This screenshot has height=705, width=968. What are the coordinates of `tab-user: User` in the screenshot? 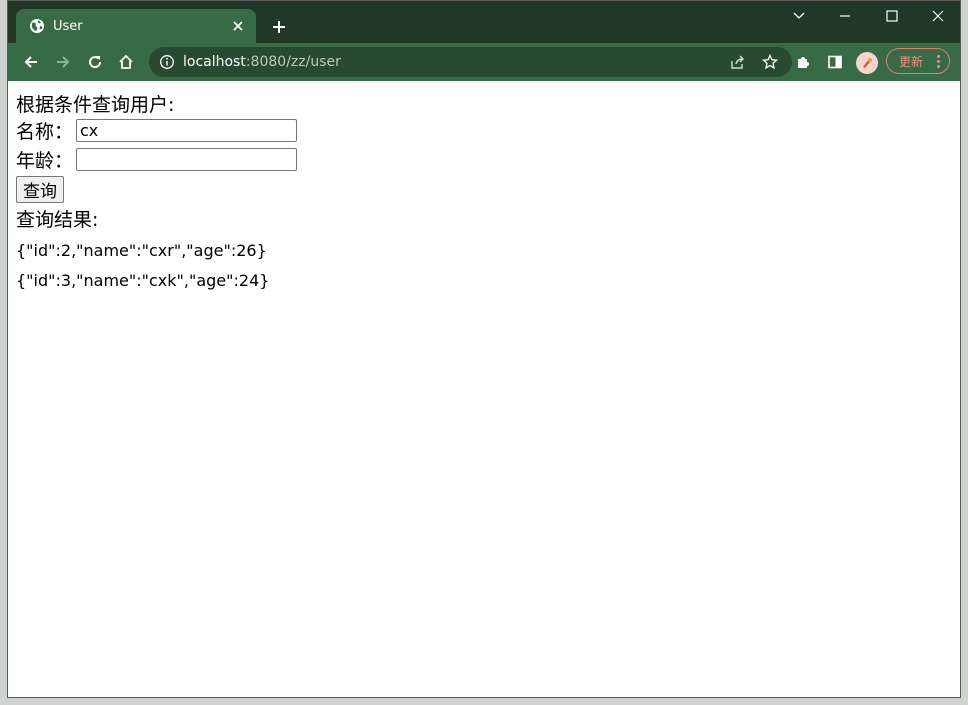 It's located at (136, 26).